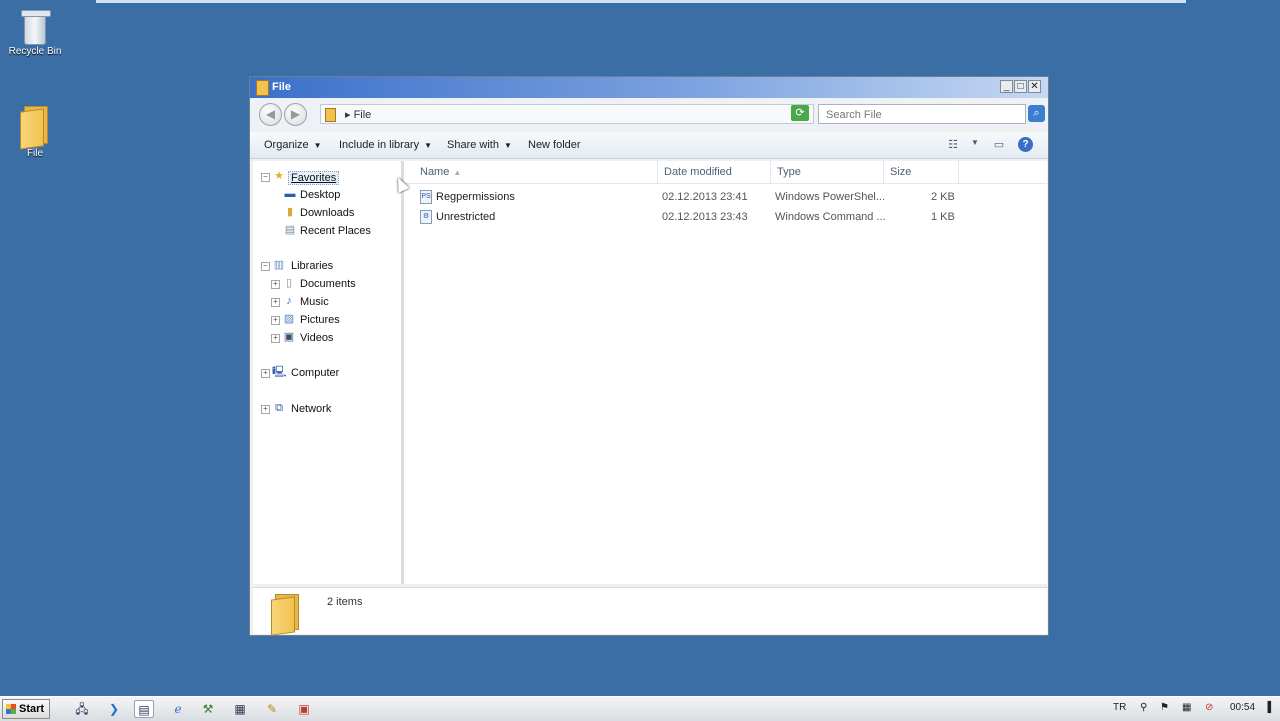 The image size is (1280, 721). What do you see at coordinates (999, 144) in the screenshot?
I see `preview-pane-icon: ▭` at bounding box center [999, 144].